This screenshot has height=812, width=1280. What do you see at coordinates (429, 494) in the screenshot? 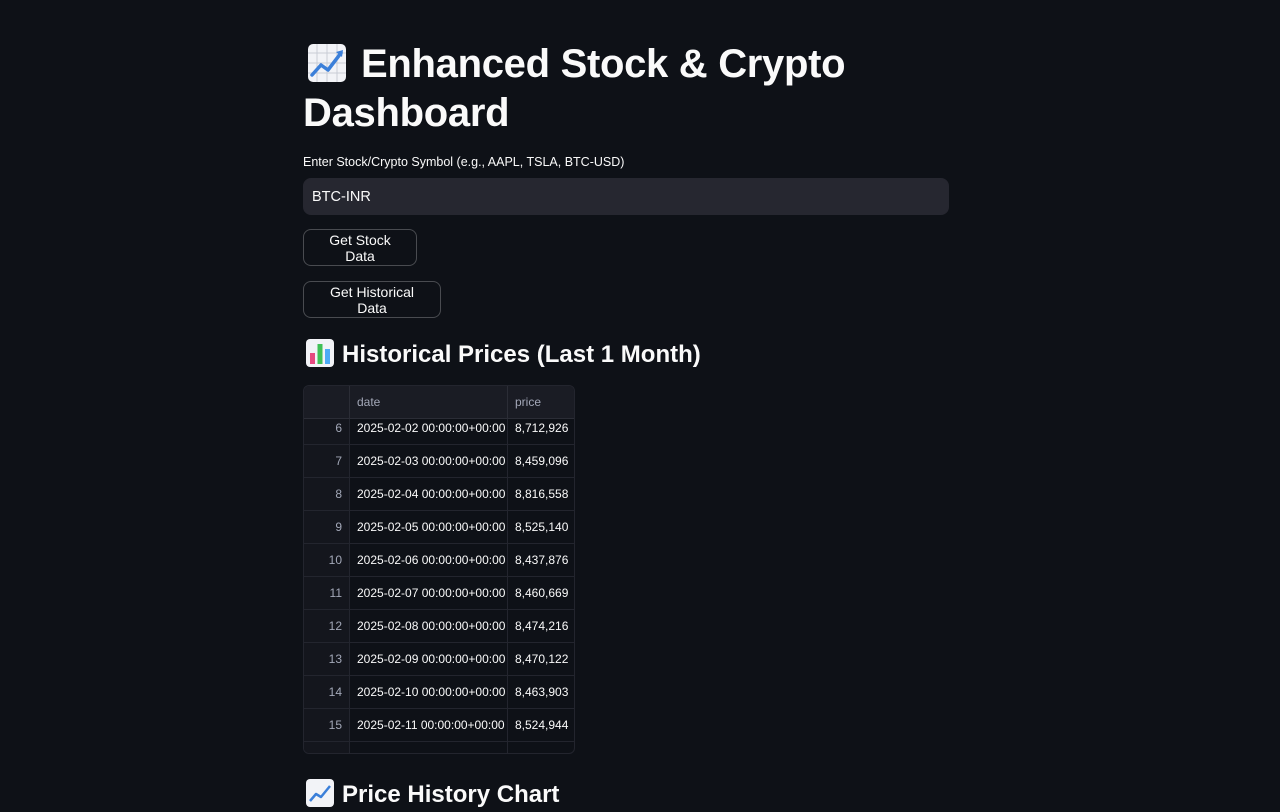
I see `date-cell: 2025-02-04 00:00:00+00:00` at bounding box center [429, 494].